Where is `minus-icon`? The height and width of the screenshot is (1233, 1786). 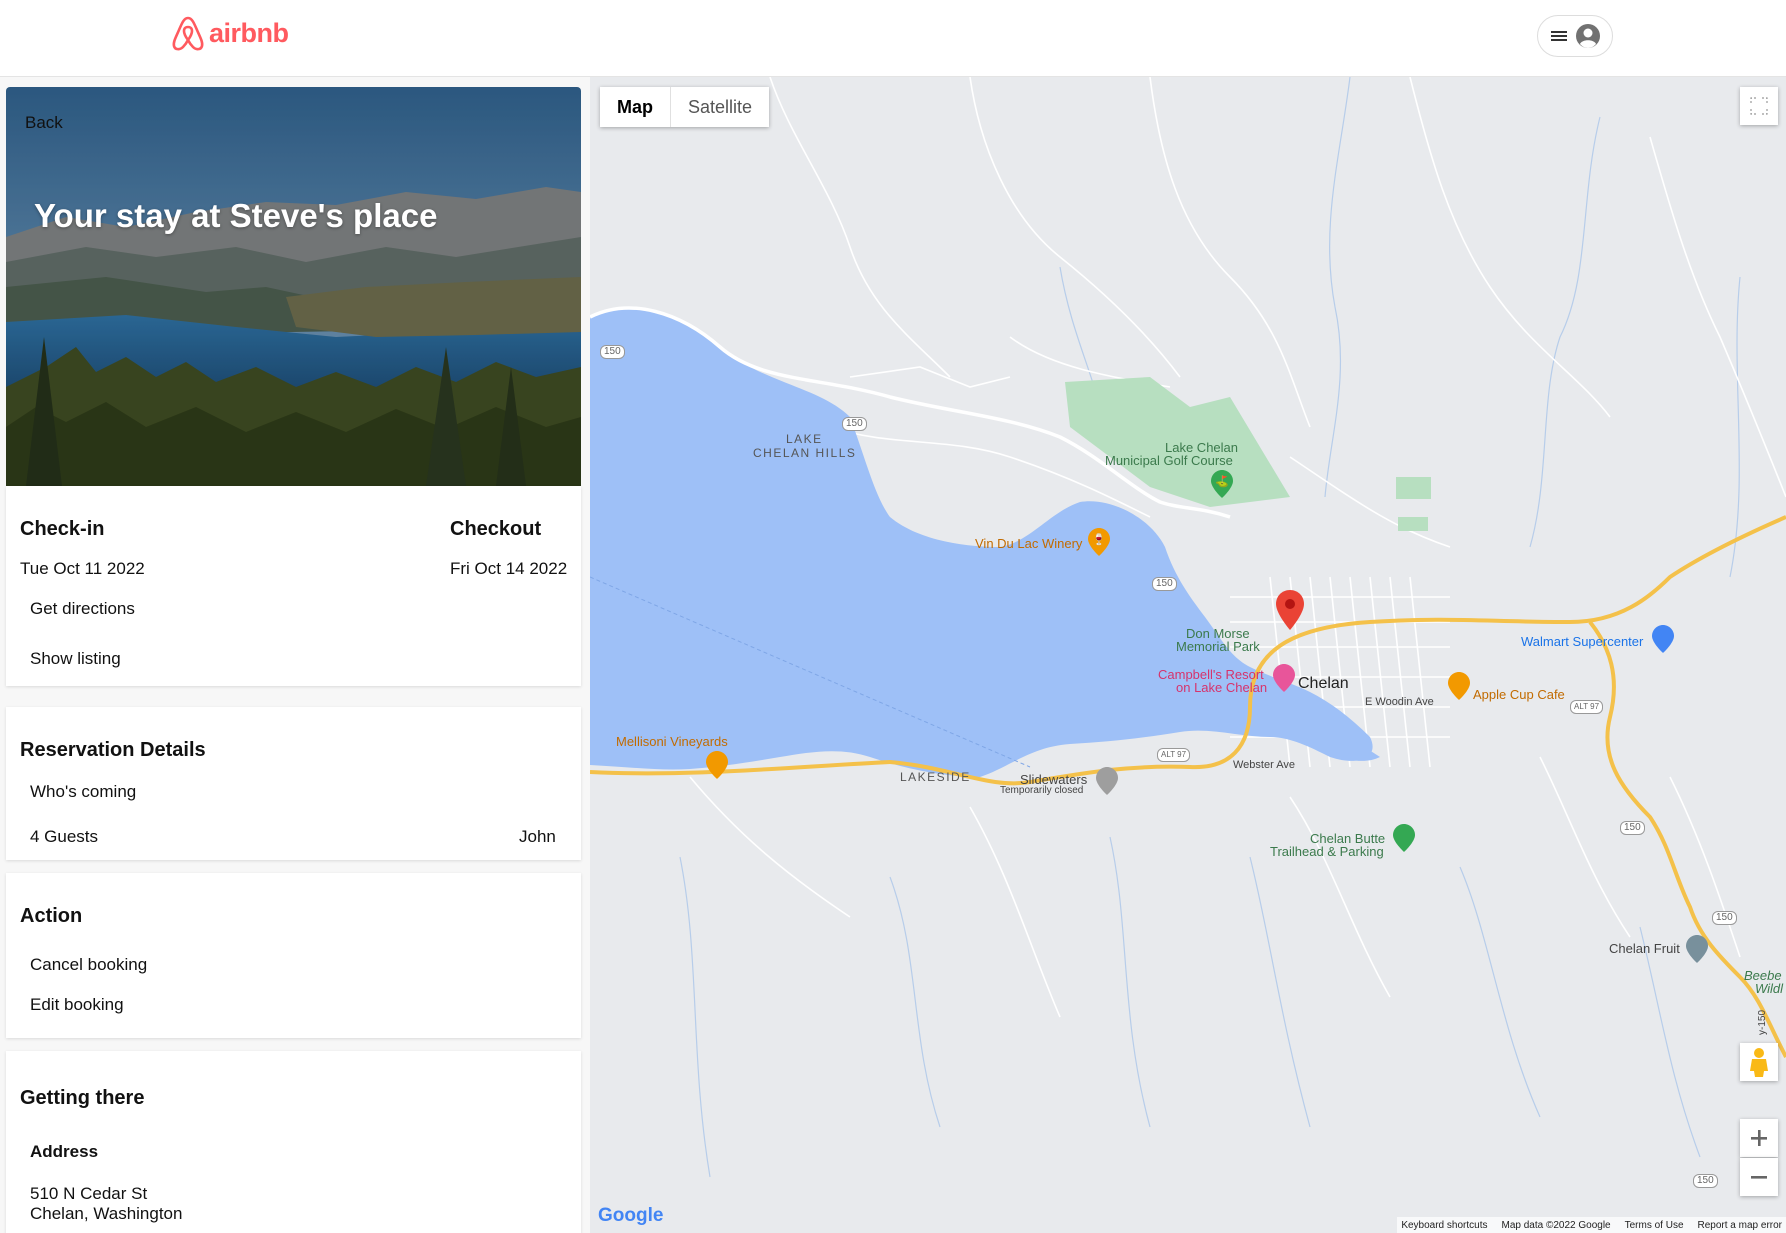
minus-icon is located at coordinates (1759, 1177).